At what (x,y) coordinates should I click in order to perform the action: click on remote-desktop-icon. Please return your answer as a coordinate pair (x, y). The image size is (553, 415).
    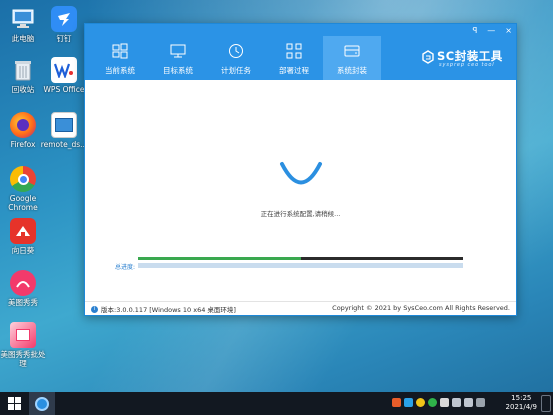
    Looking at the image, I should click on (64, 125).